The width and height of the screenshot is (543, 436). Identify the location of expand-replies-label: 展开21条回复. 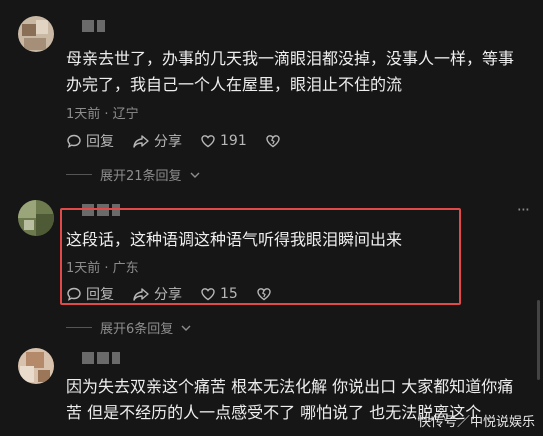
(141, 176).